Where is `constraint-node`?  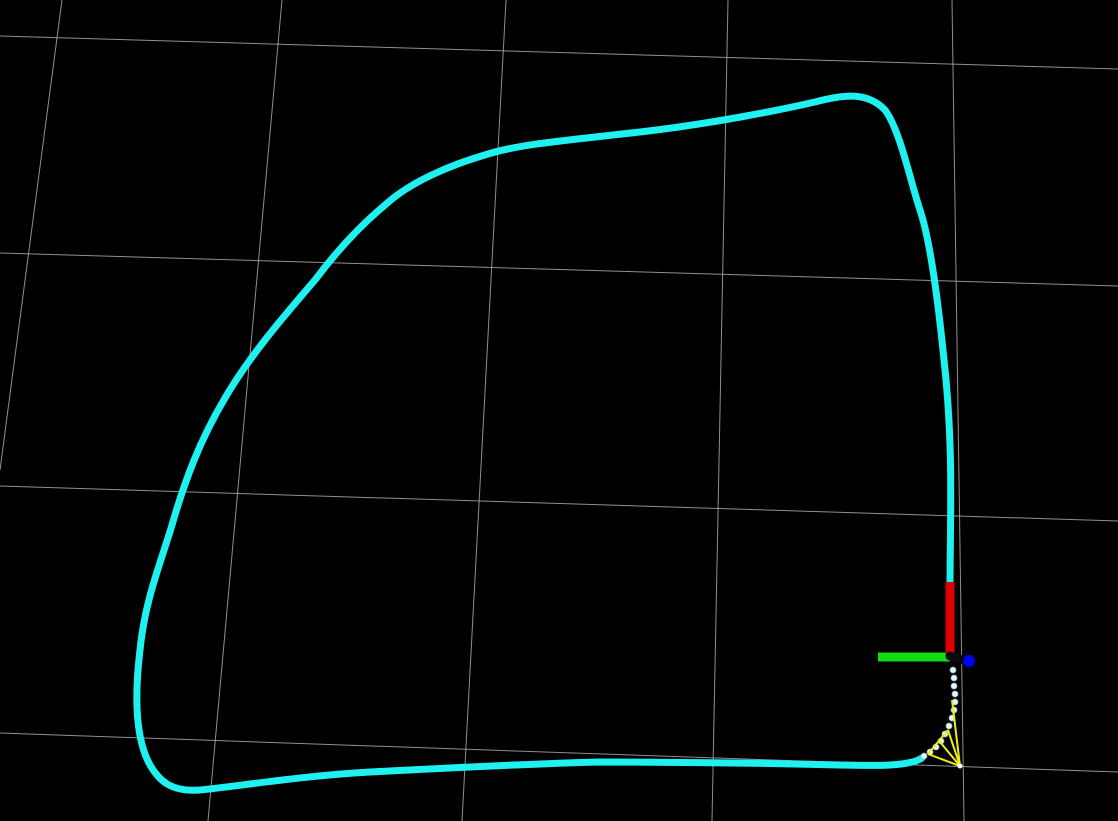 constraint-node is located at coordinates (960, 766).